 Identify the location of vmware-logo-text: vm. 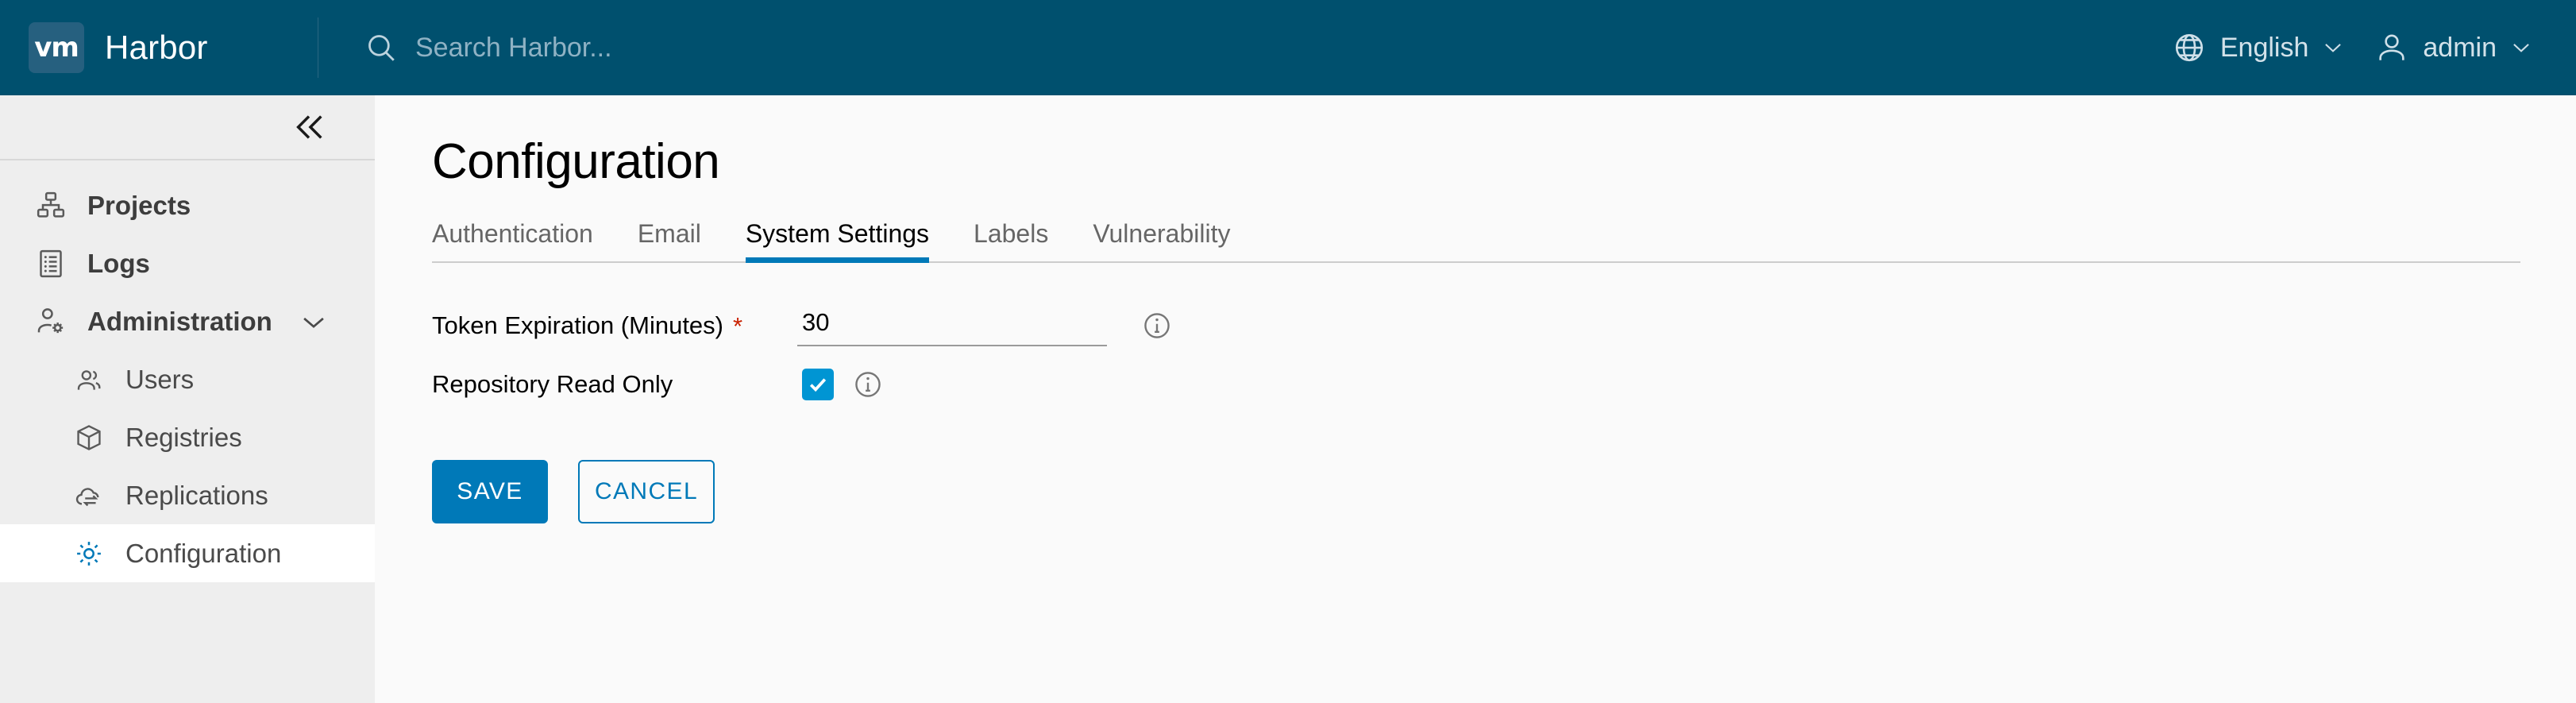
(57, 48).